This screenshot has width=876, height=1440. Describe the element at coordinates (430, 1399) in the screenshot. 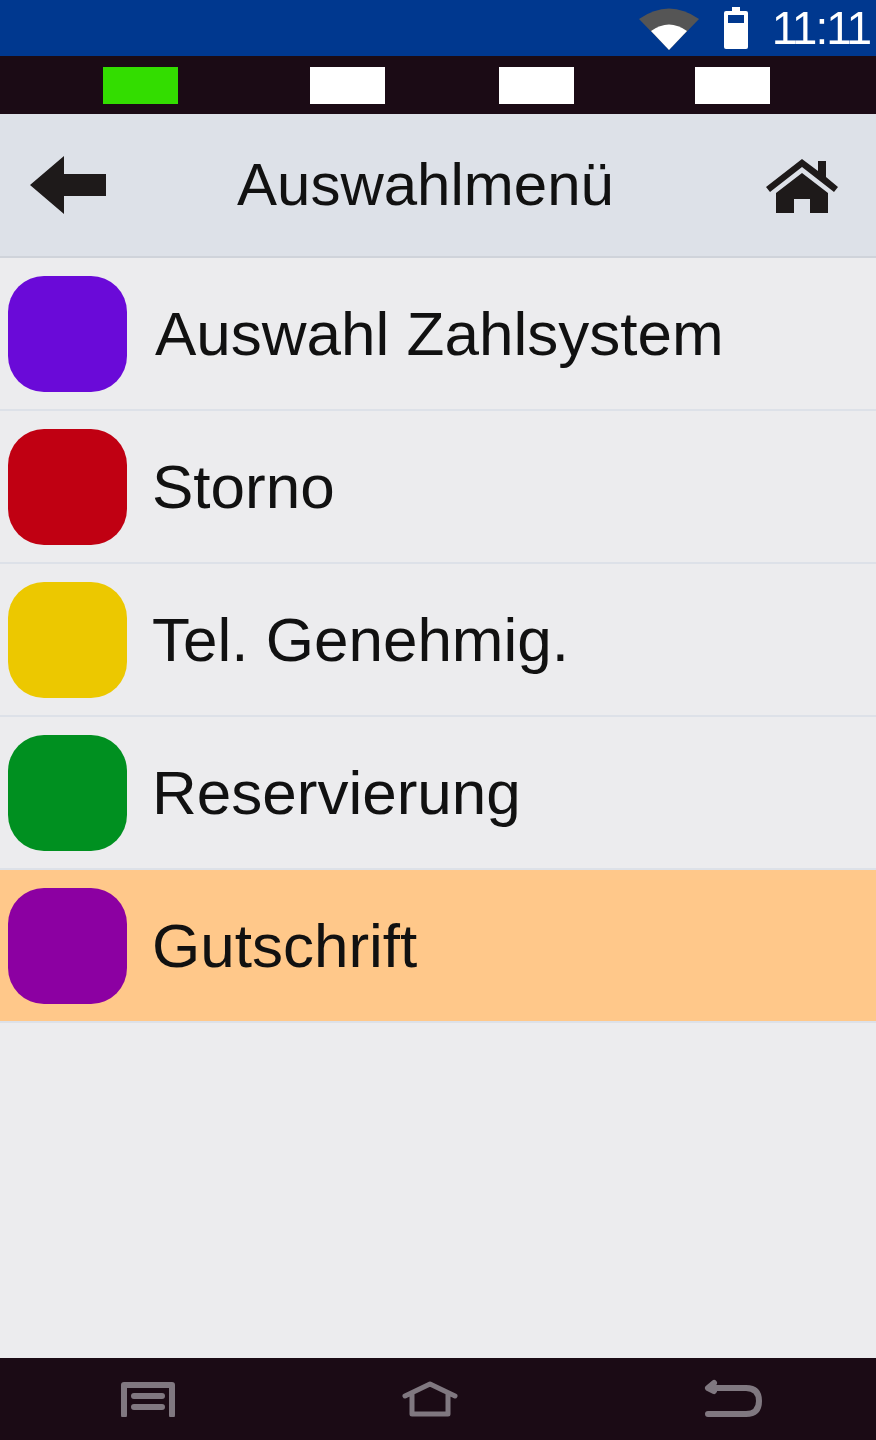

I see `home-outline-icon` at that location.